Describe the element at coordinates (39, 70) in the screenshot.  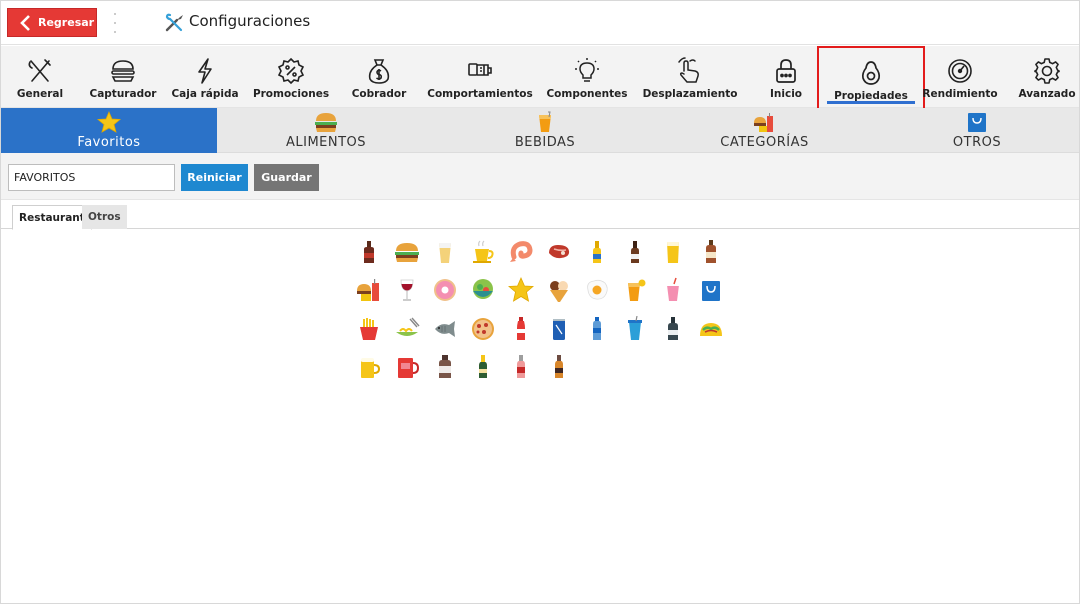
I see `fork-knife-icon` at that location.